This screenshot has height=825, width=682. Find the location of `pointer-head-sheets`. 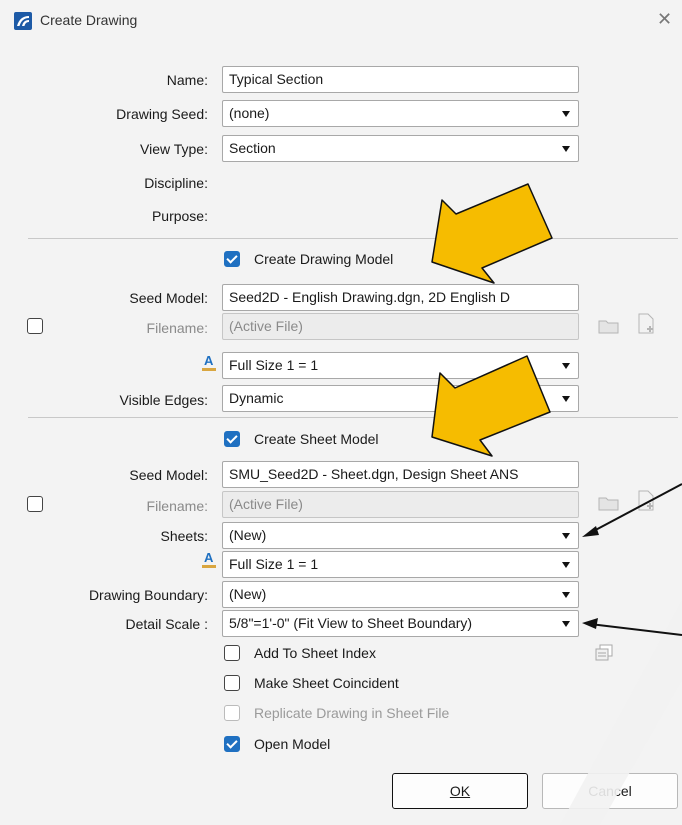

pointer-head-sheets is located at coordinates (590, 531).